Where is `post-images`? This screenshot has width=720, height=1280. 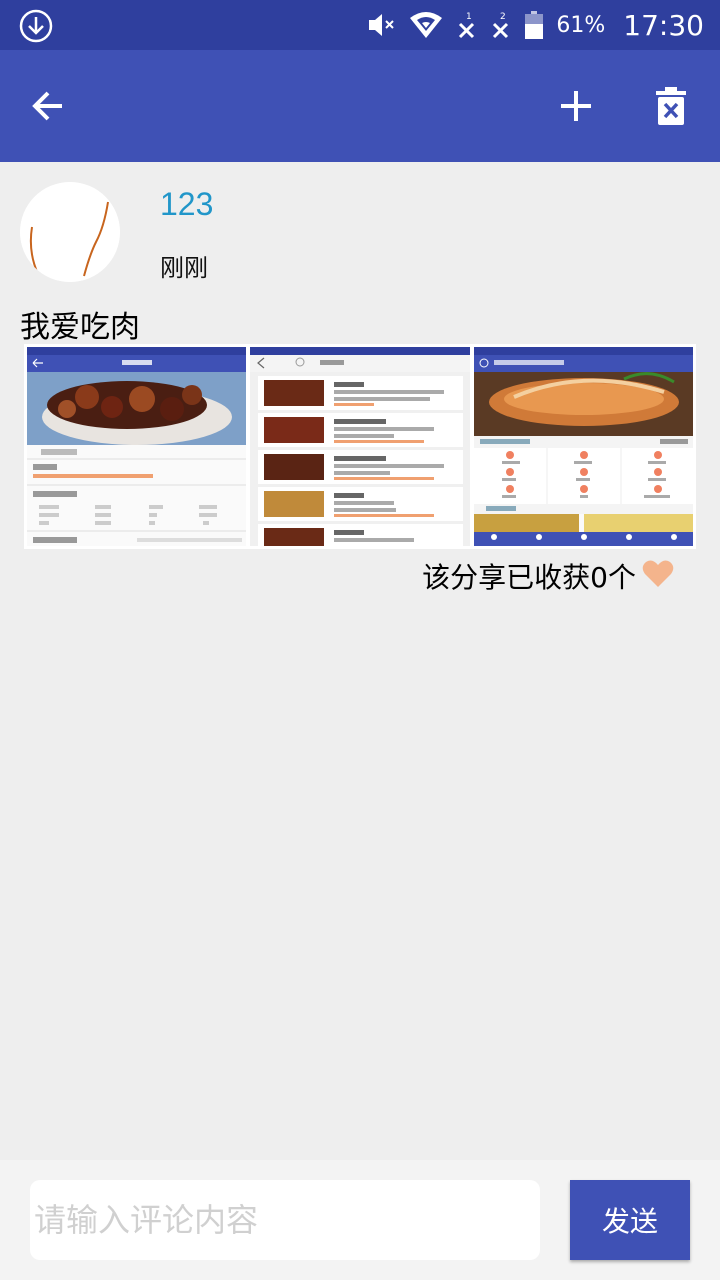 post-images is located at coordinates (360, 446).